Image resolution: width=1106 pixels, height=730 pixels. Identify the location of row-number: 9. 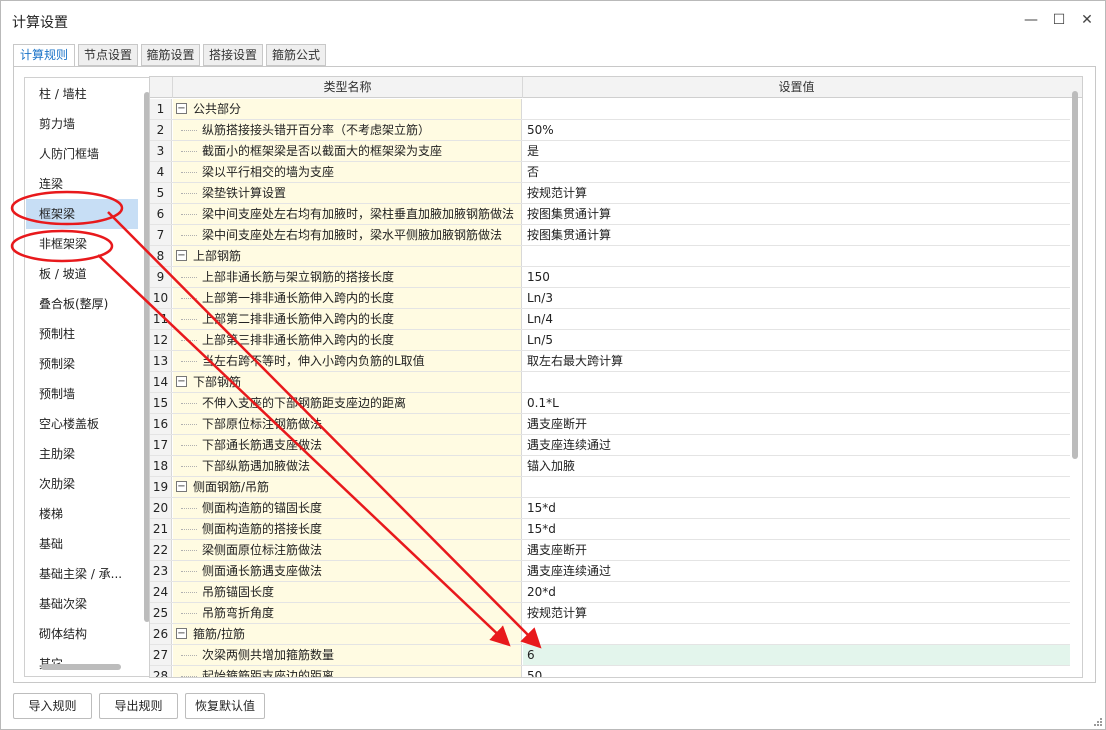
(161, 277).